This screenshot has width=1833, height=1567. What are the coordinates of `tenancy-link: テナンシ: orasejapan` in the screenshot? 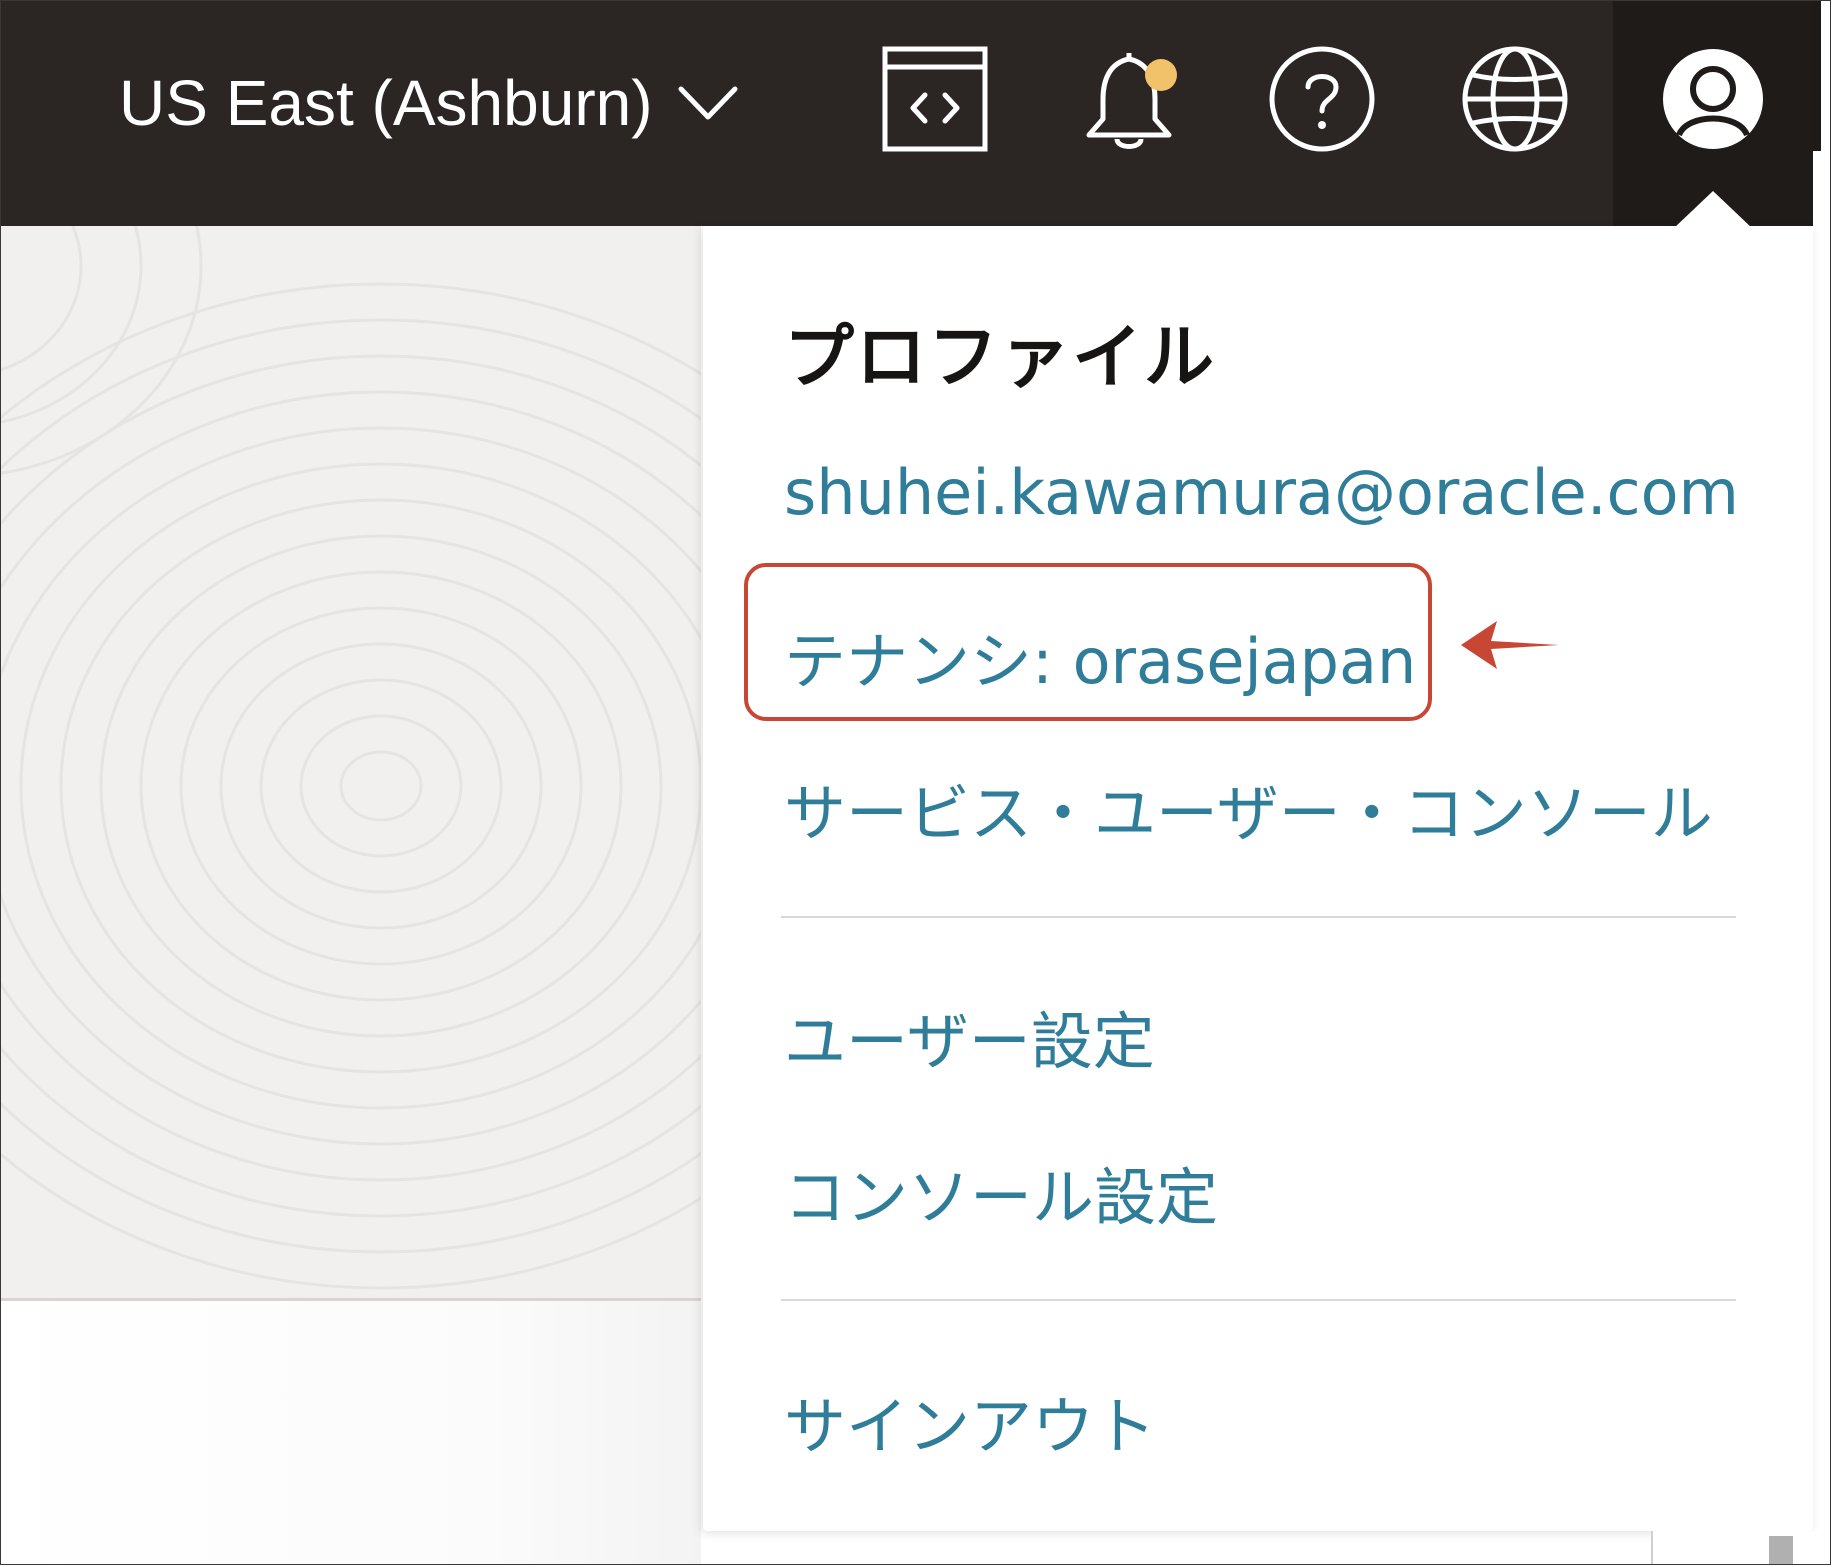 It's located at (1100, 656).